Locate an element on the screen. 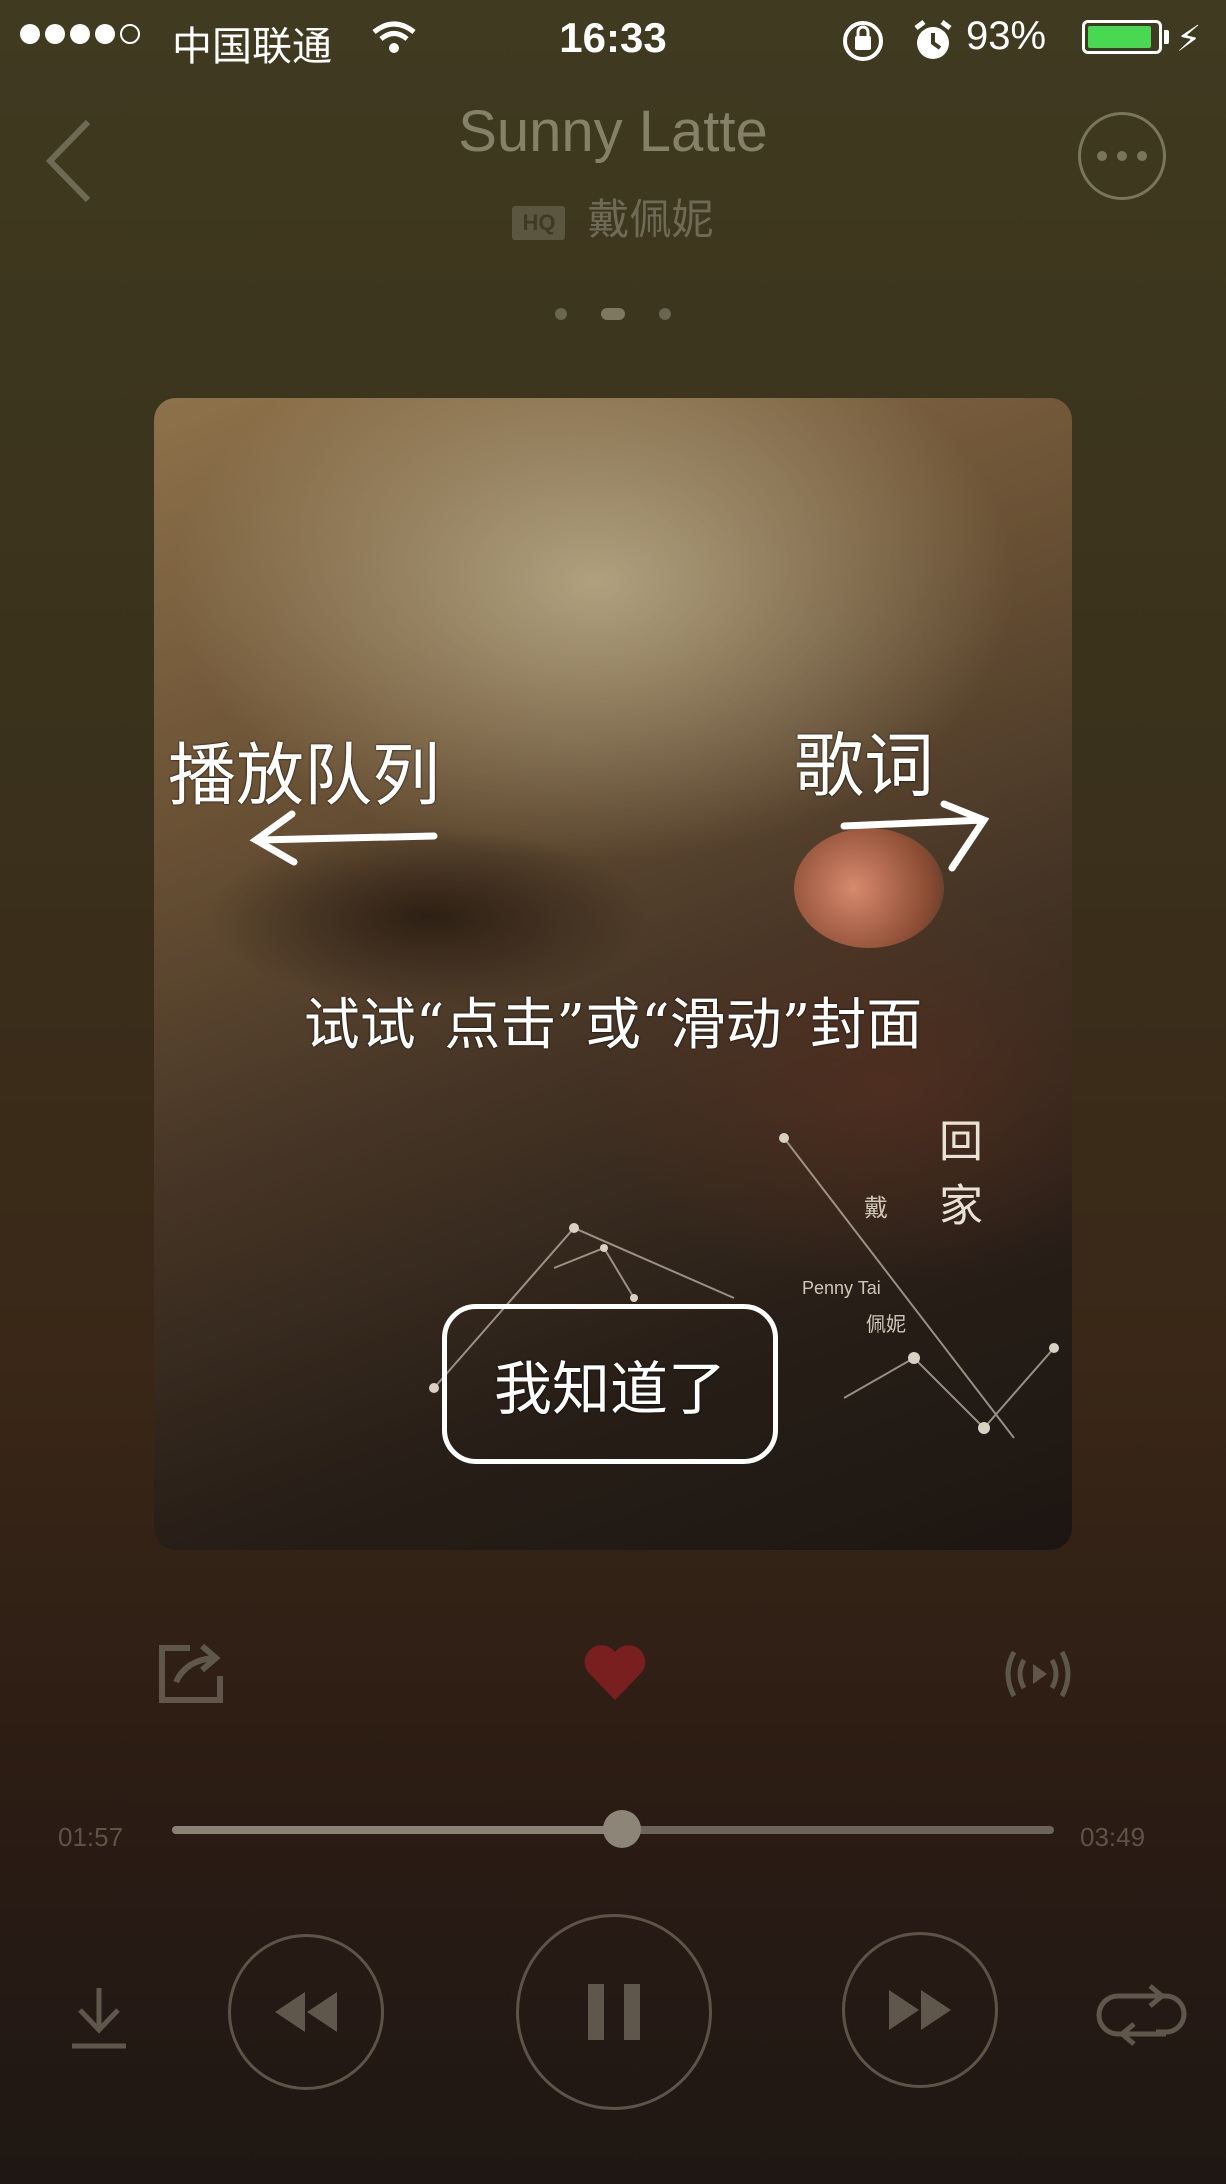 The height and width of the screenshot is (2184, 1226). cast-button is located at coordinates (1038, 1676).